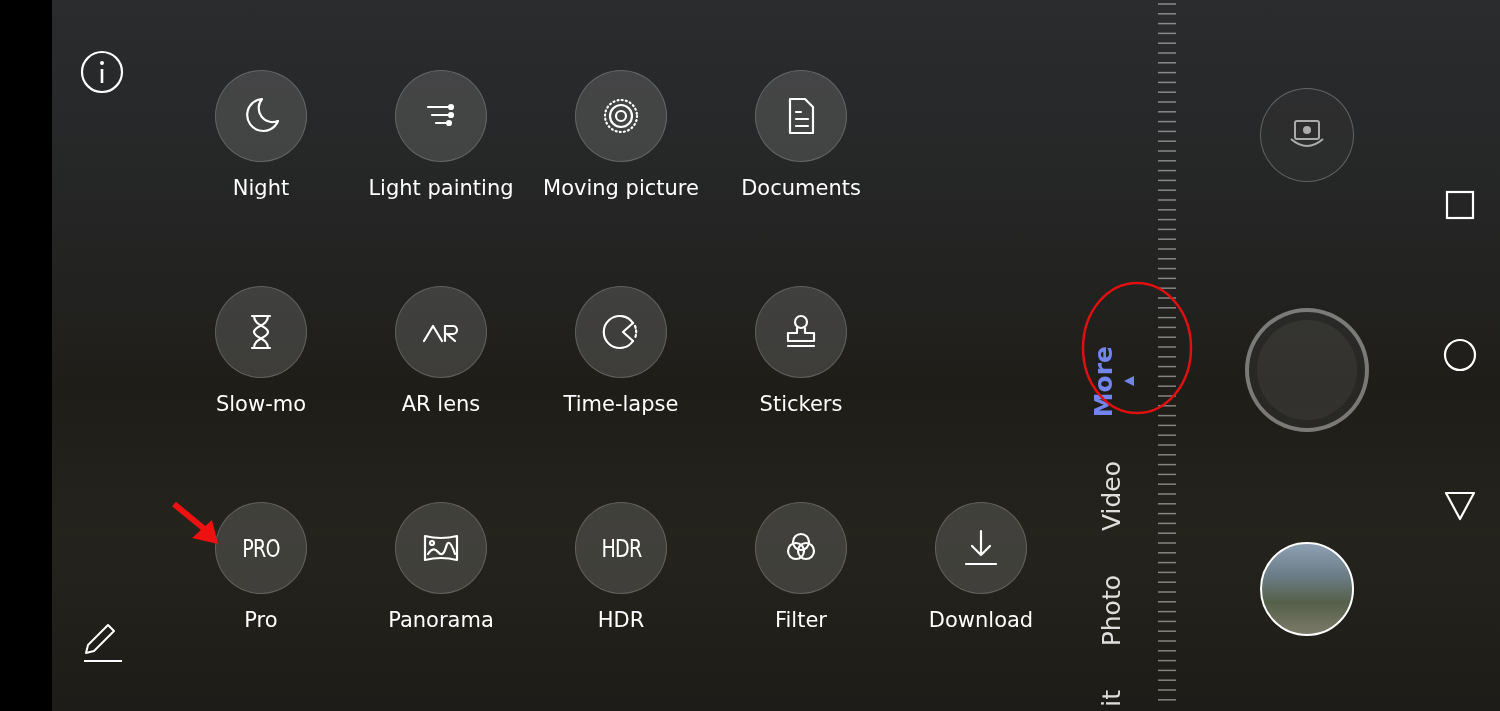  What do you see at coordinates (621, 188) in the screenshot?
I see `mode-label: Moving picture` at bounding box center [621, 188].